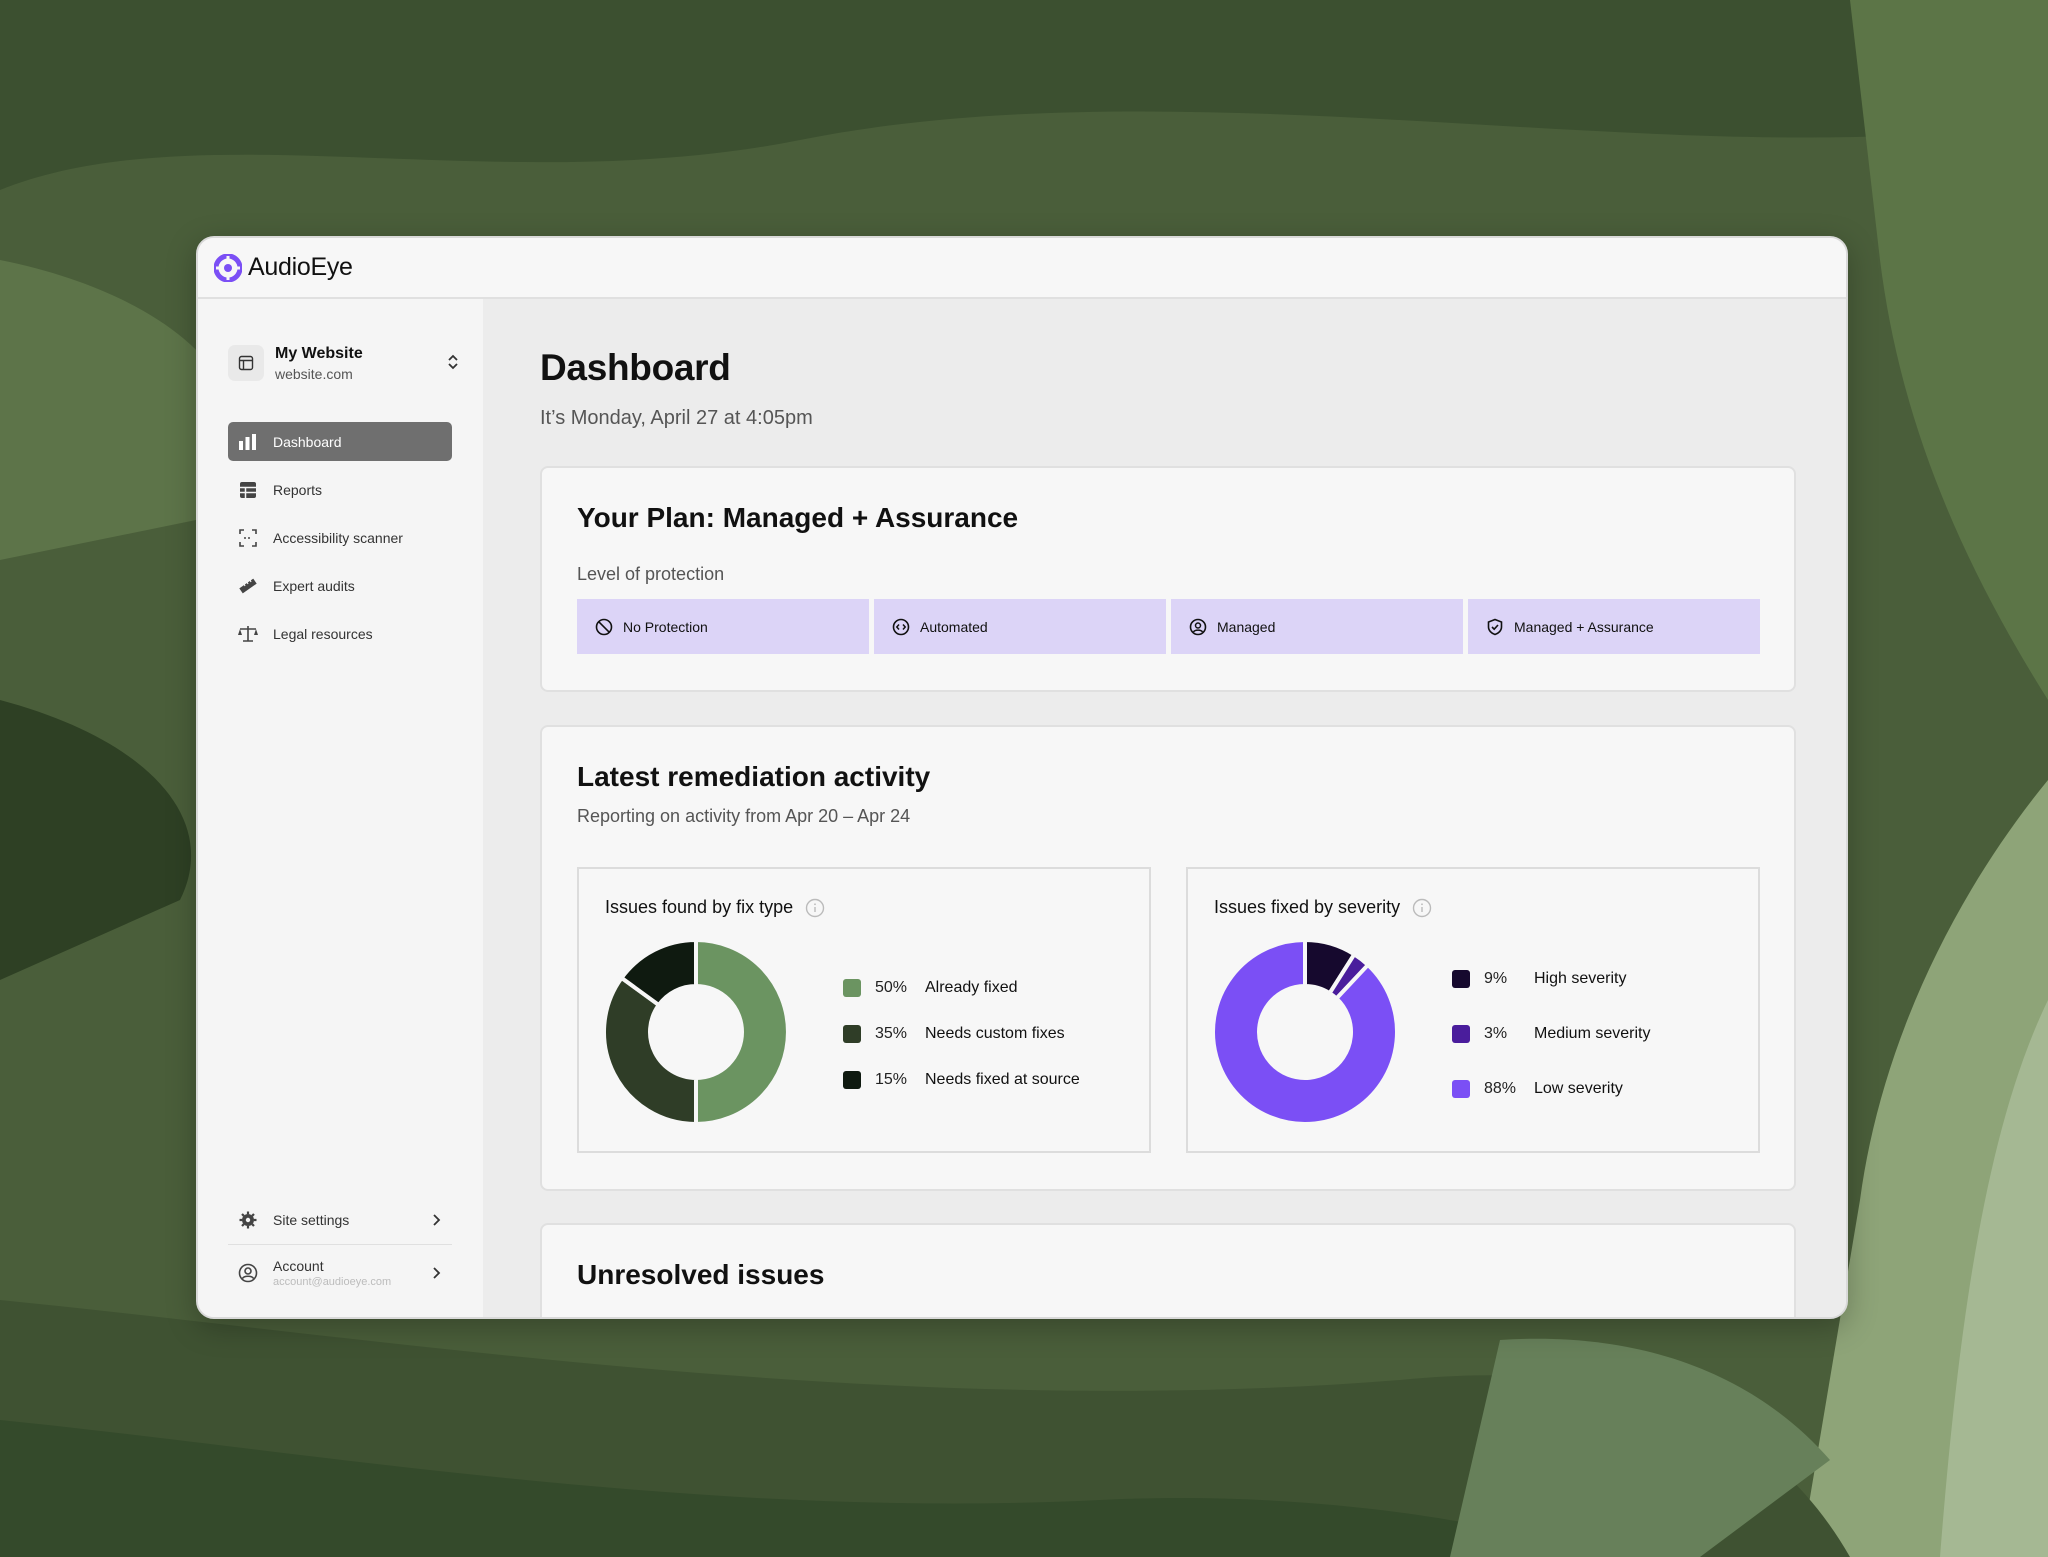  What do you see at coordinates (248, 634) in the screenshot?
I see `scale-icon` at bounding box center [248, 634].